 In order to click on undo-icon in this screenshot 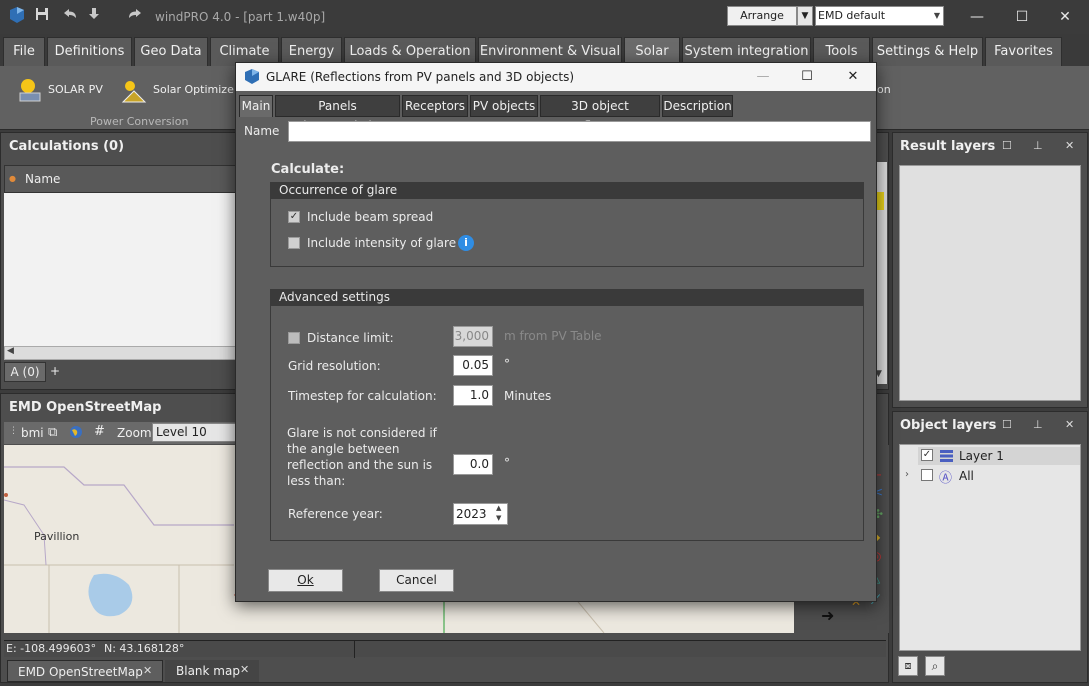, I will do `click(70, 16)`.